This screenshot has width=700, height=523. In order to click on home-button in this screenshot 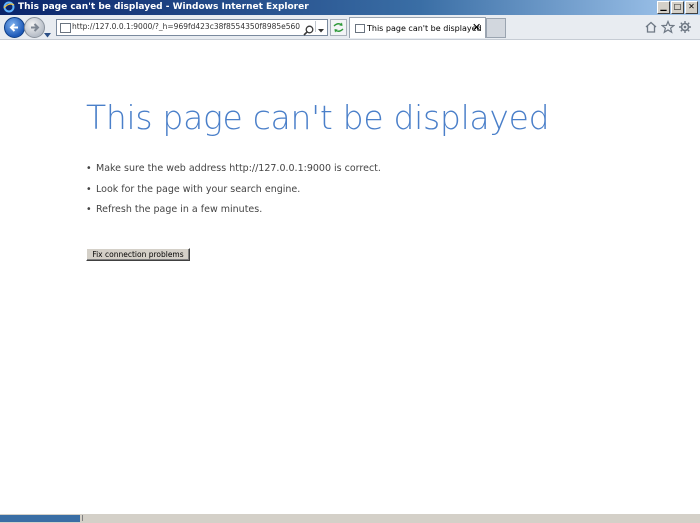, I will do `click(651, 28)`.